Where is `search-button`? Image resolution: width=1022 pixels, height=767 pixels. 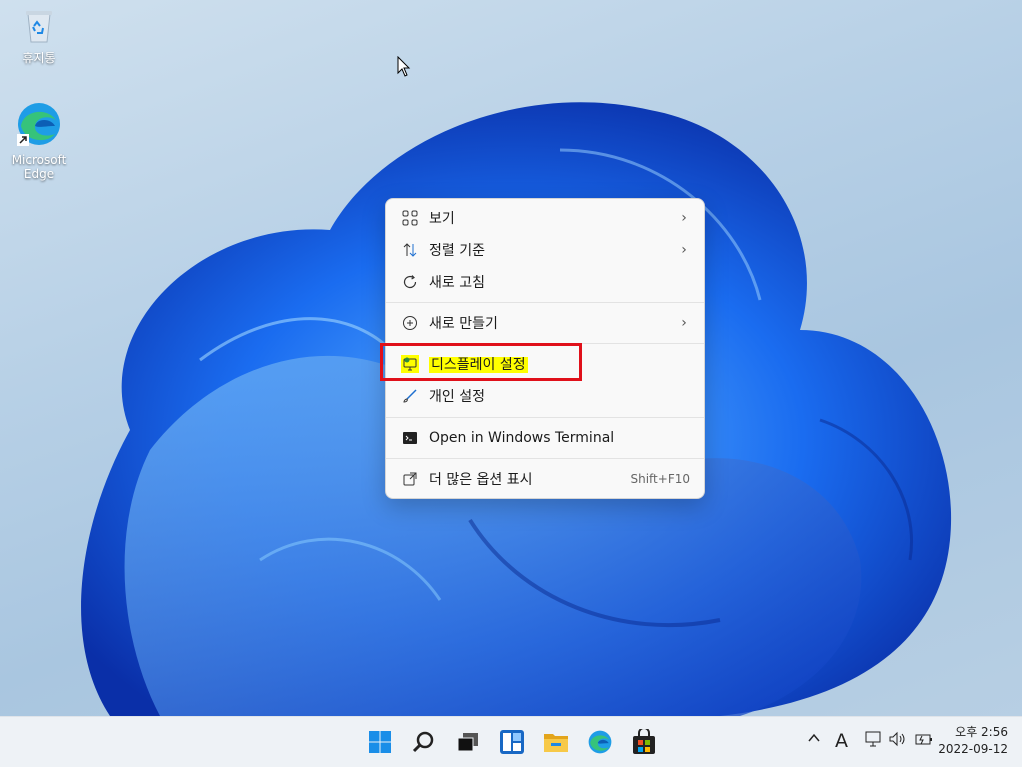 search-button is located at coordinates (424, 742).